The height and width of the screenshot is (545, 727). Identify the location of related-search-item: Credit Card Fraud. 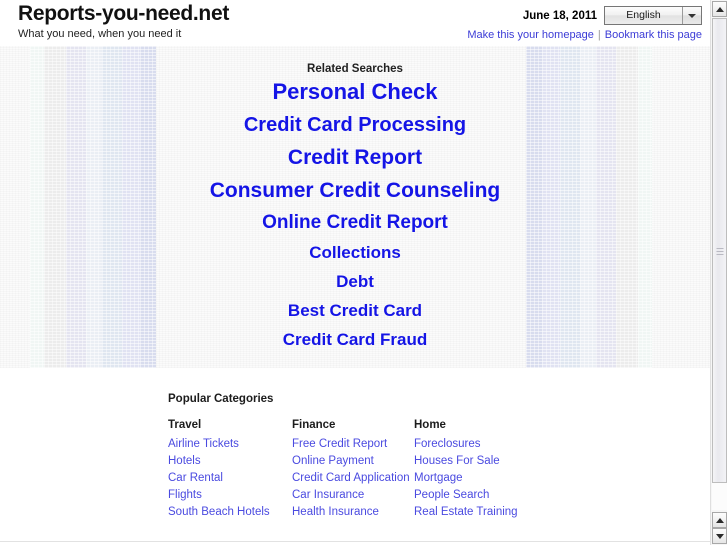
(355, 339).